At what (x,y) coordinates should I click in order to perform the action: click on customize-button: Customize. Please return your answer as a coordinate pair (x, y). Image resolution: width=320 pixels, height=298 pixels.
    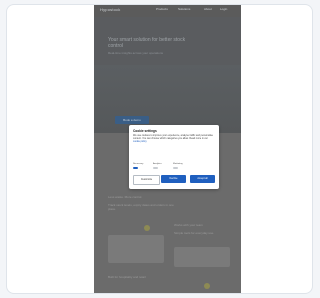
    Looking at the image, I should click on (146, 180).